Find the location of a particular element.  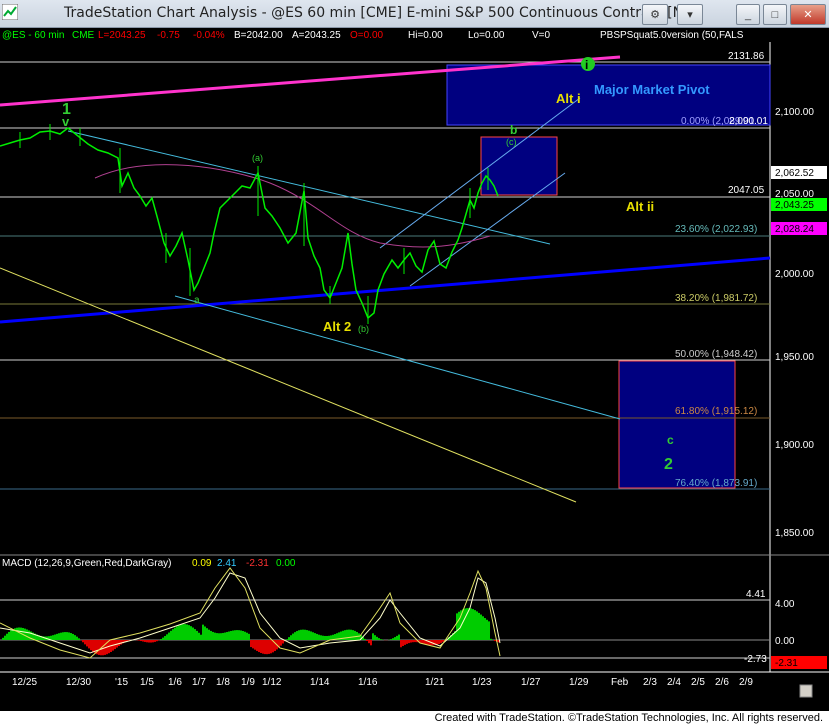

symbol-label: @ES - 60 min is located at coordinates (33, 35).